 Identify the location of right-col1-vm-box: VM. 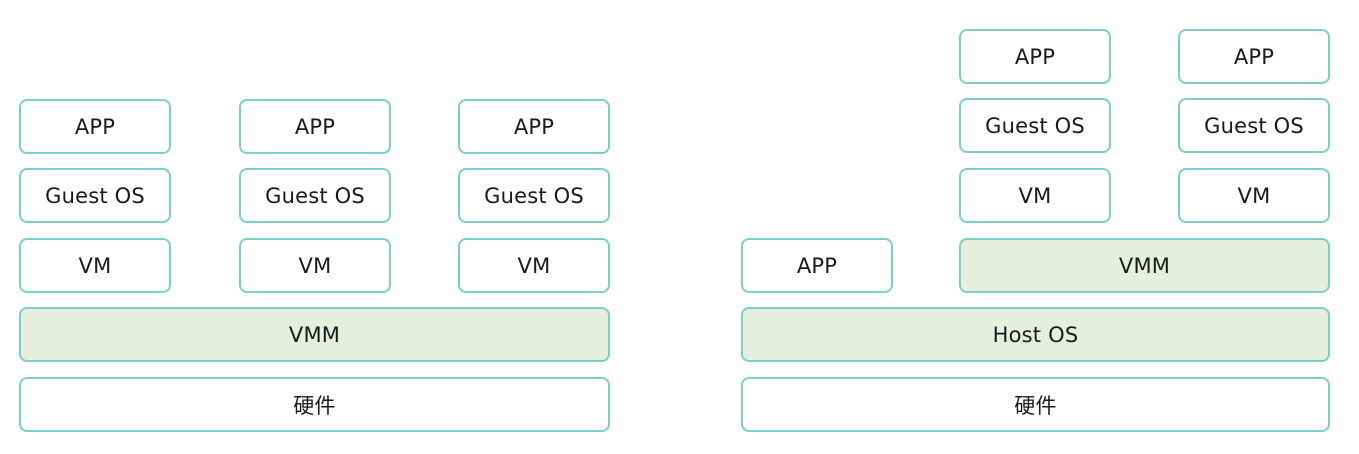
(1035, 195).